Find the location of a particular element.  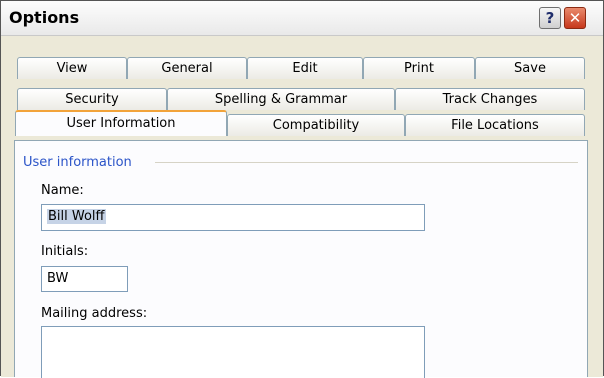

name-field: Bill Wolff is located at coordinates (233, 217).